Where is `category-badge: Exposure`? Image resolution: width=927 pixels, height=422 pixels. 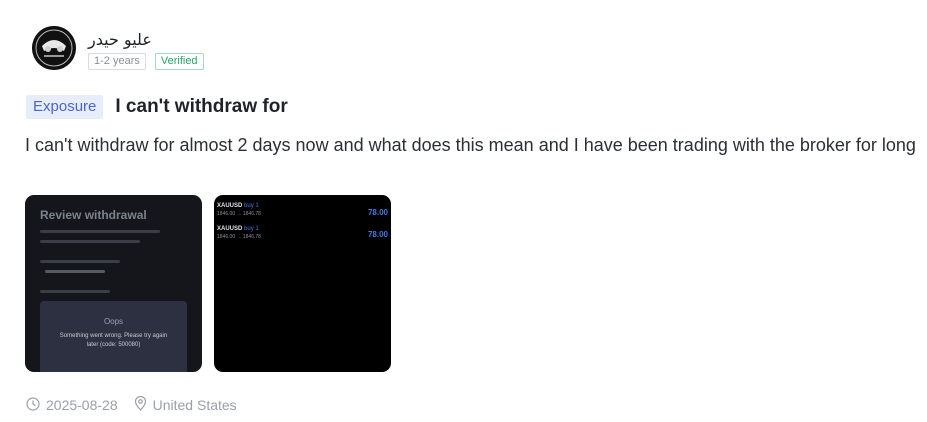 category-badge: Exposure is located at coordinates (65, 107).